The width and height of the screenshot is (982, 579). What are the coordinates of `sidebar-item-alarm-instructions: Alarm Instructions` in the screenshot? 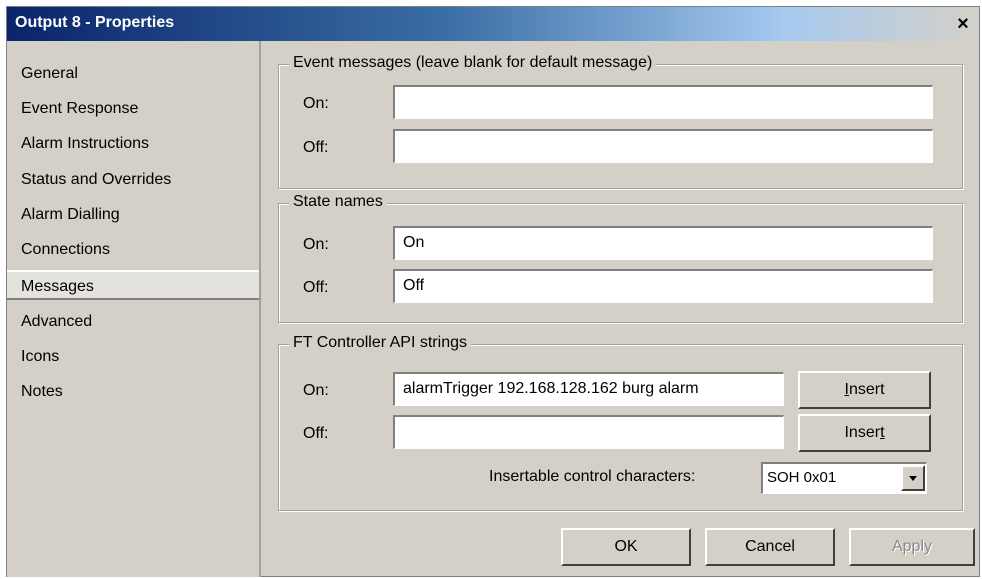 It's located at (85, 144).